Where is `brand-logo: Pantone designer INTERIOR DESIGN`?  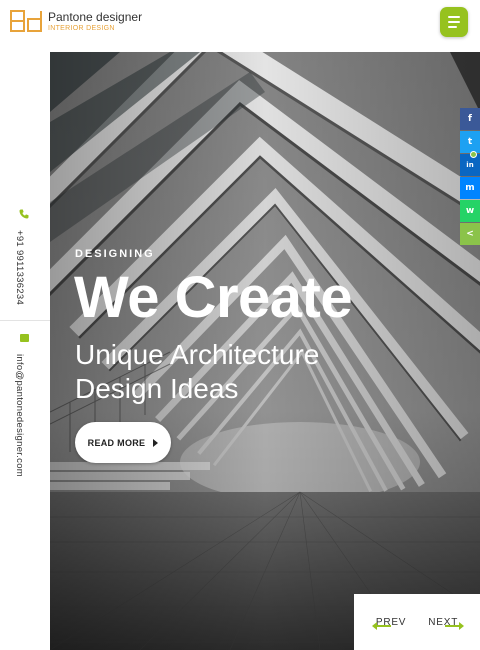
brand-logo: Pantone designer INTERIOR DESIGN is located at coordinates (76, 21).